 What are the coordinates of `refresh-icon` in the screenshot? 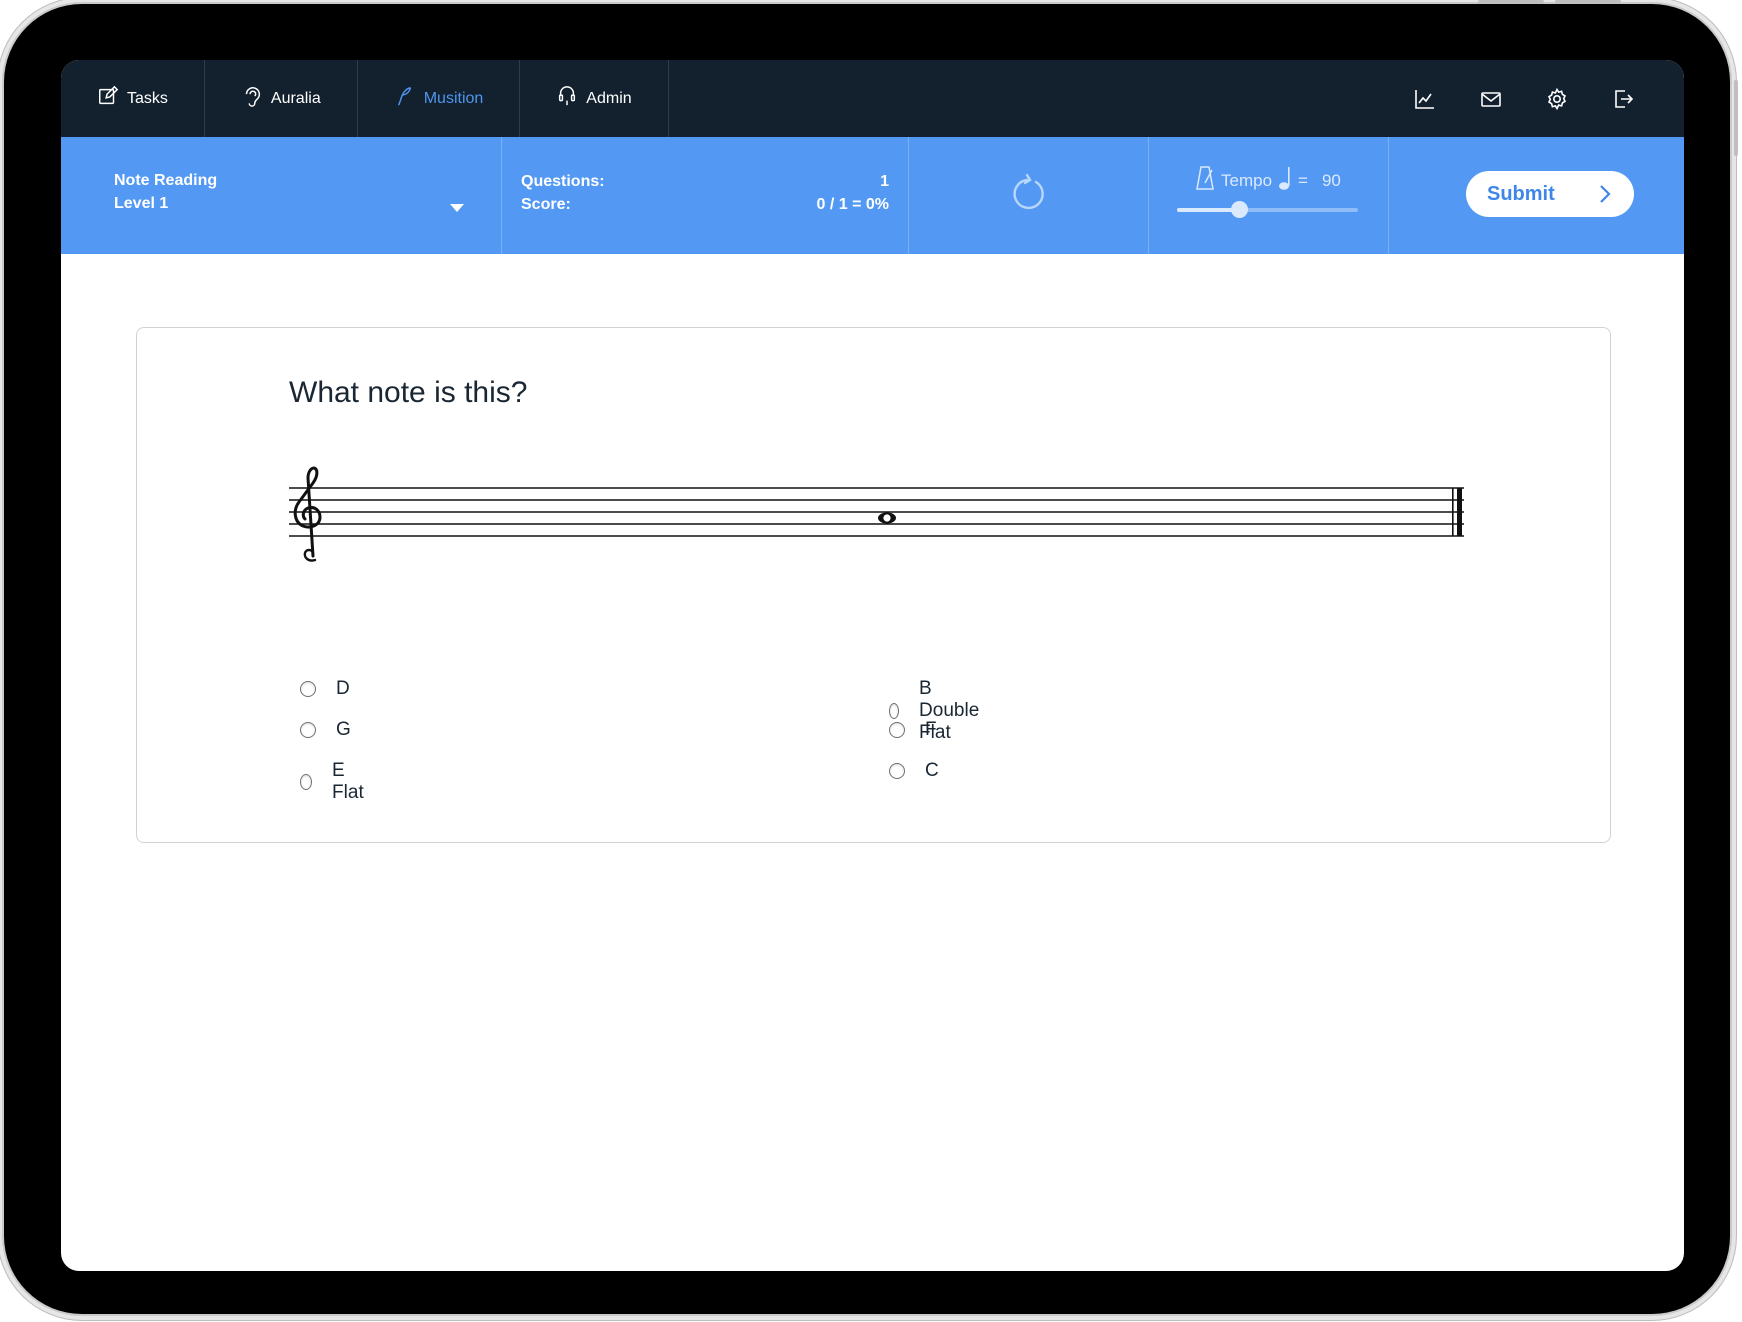 It's located at (1029, 195).